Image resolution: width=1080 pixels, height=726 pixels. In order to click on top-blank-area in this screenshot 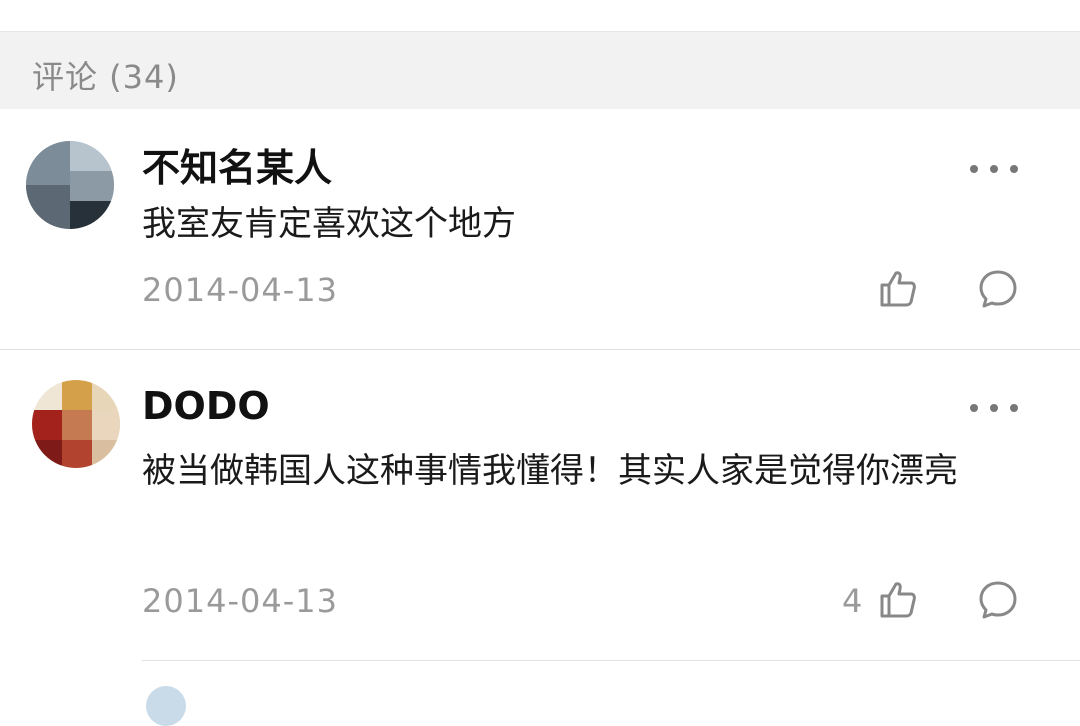, I will do `click(540, 15)`.